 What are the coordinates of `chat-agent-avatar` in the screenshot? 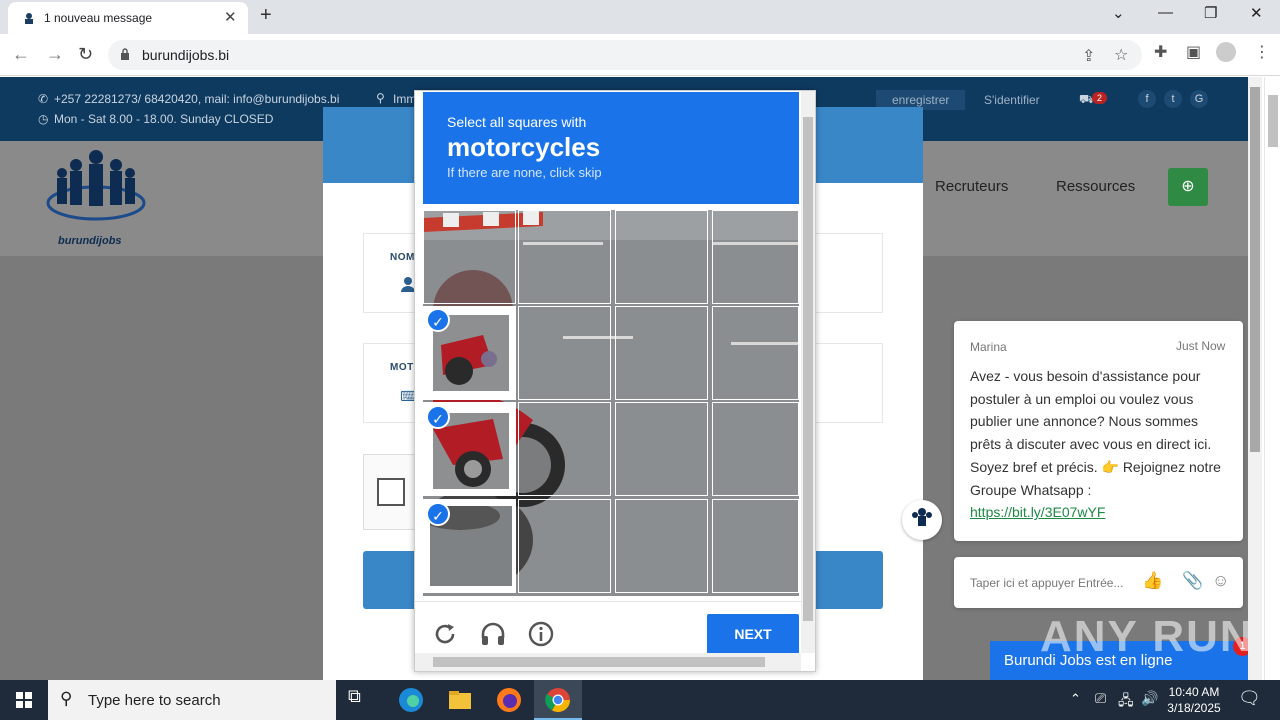 It's located at (922, 520).